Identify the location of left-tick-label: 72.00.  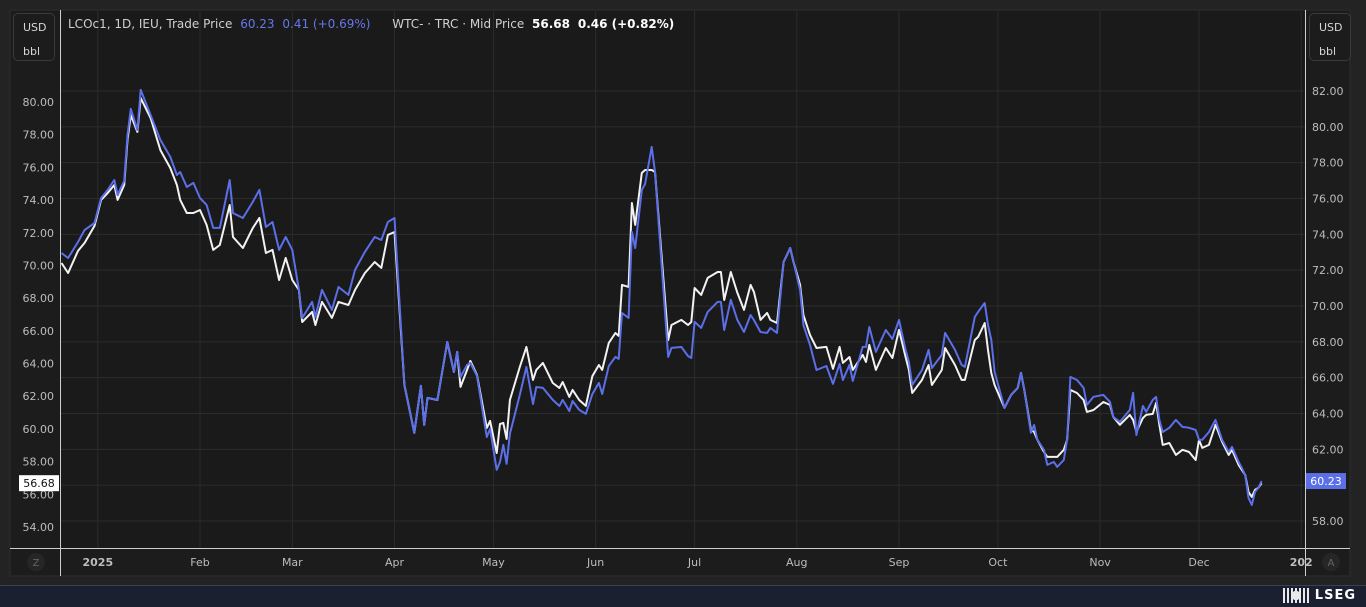
(39, 233).